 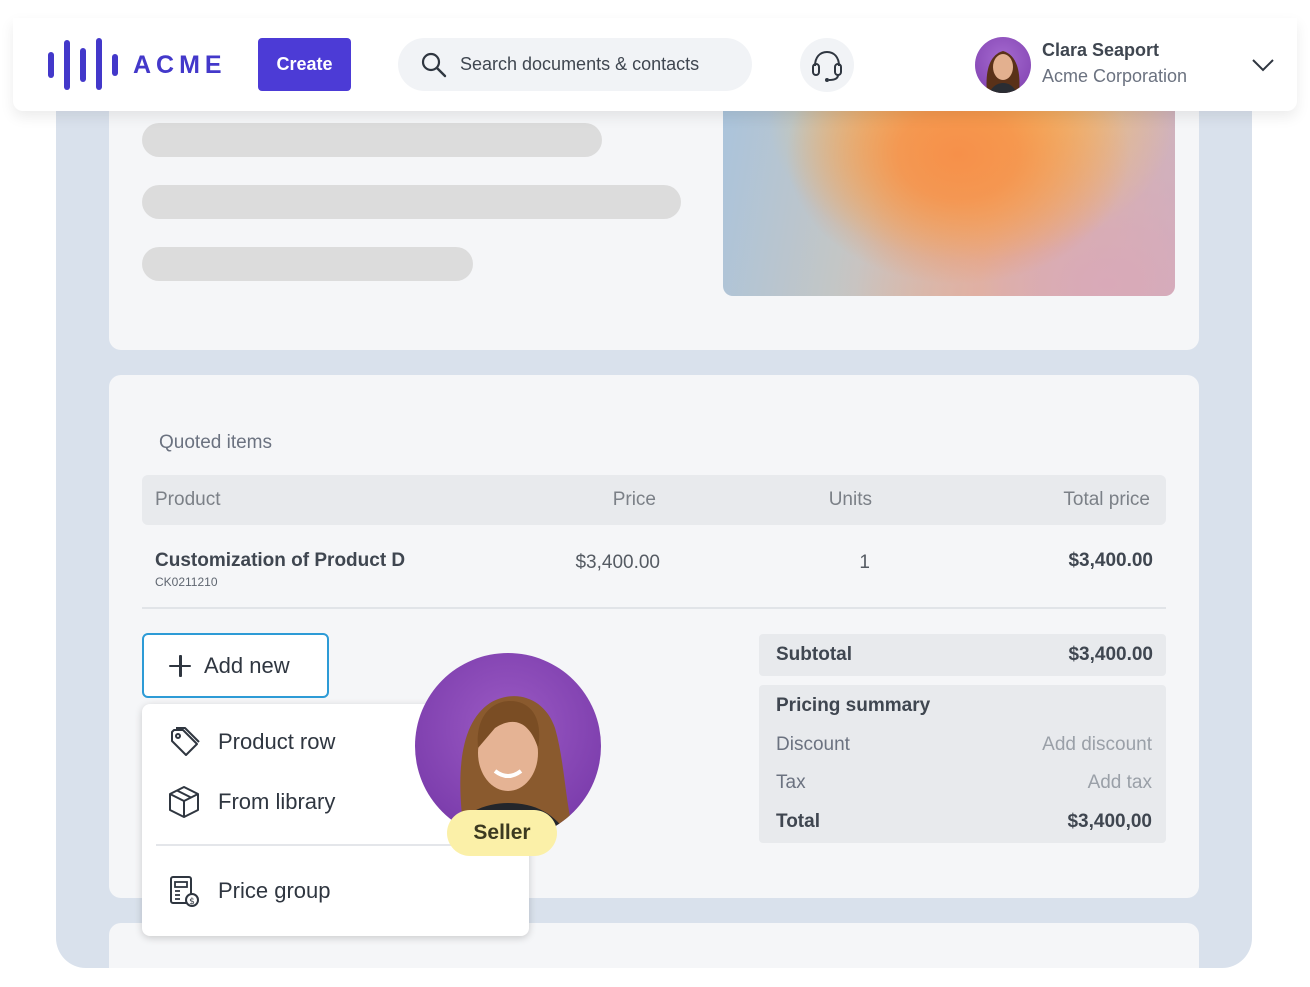 I want to click on menu-item-price-group: $ Price group, so click(x=248, y=891).